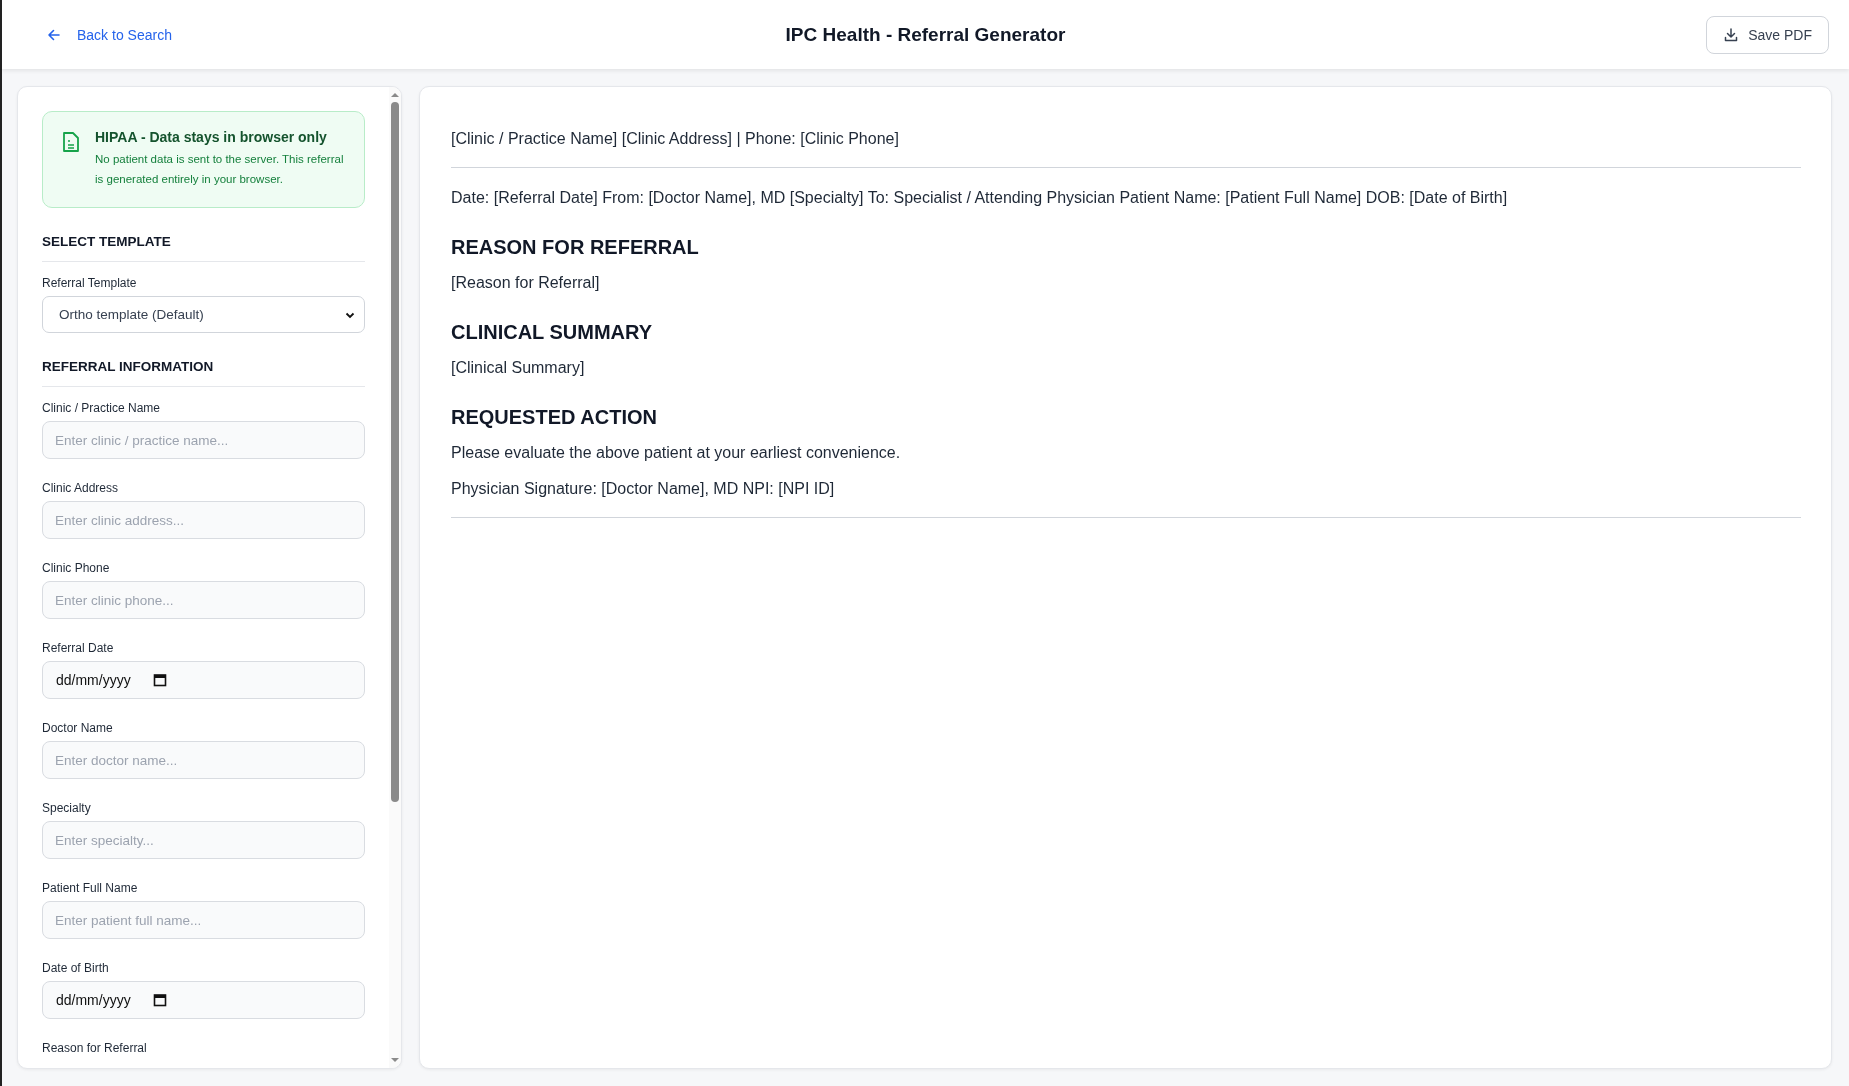 The image size is (1849, 1086). What do you see at coordinates (1767, 34) in the screenshot?
I see `save-pdf-button: Save PDF` at bounding box center [1767, 34].